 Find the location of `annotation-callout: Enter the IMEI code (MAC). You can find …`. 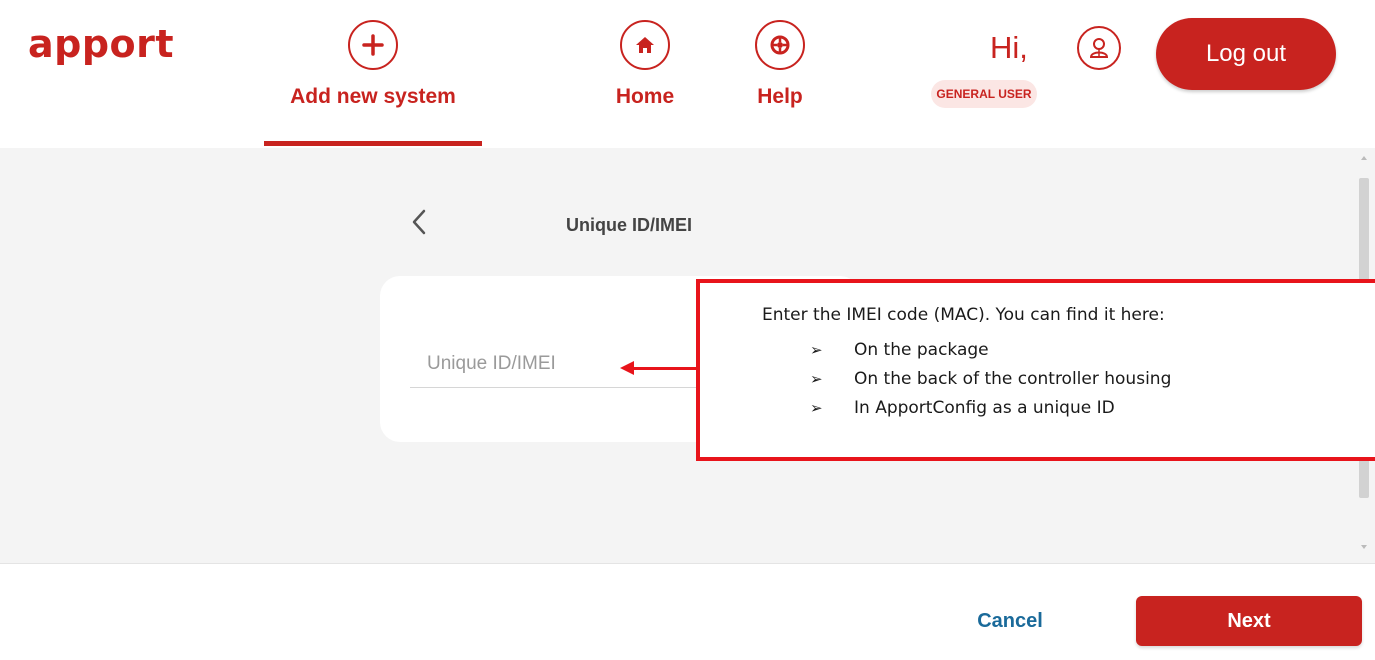

annotation-callout: Enter the IMEI code (MAC). You can find … is located at coordinates (1035, 370).